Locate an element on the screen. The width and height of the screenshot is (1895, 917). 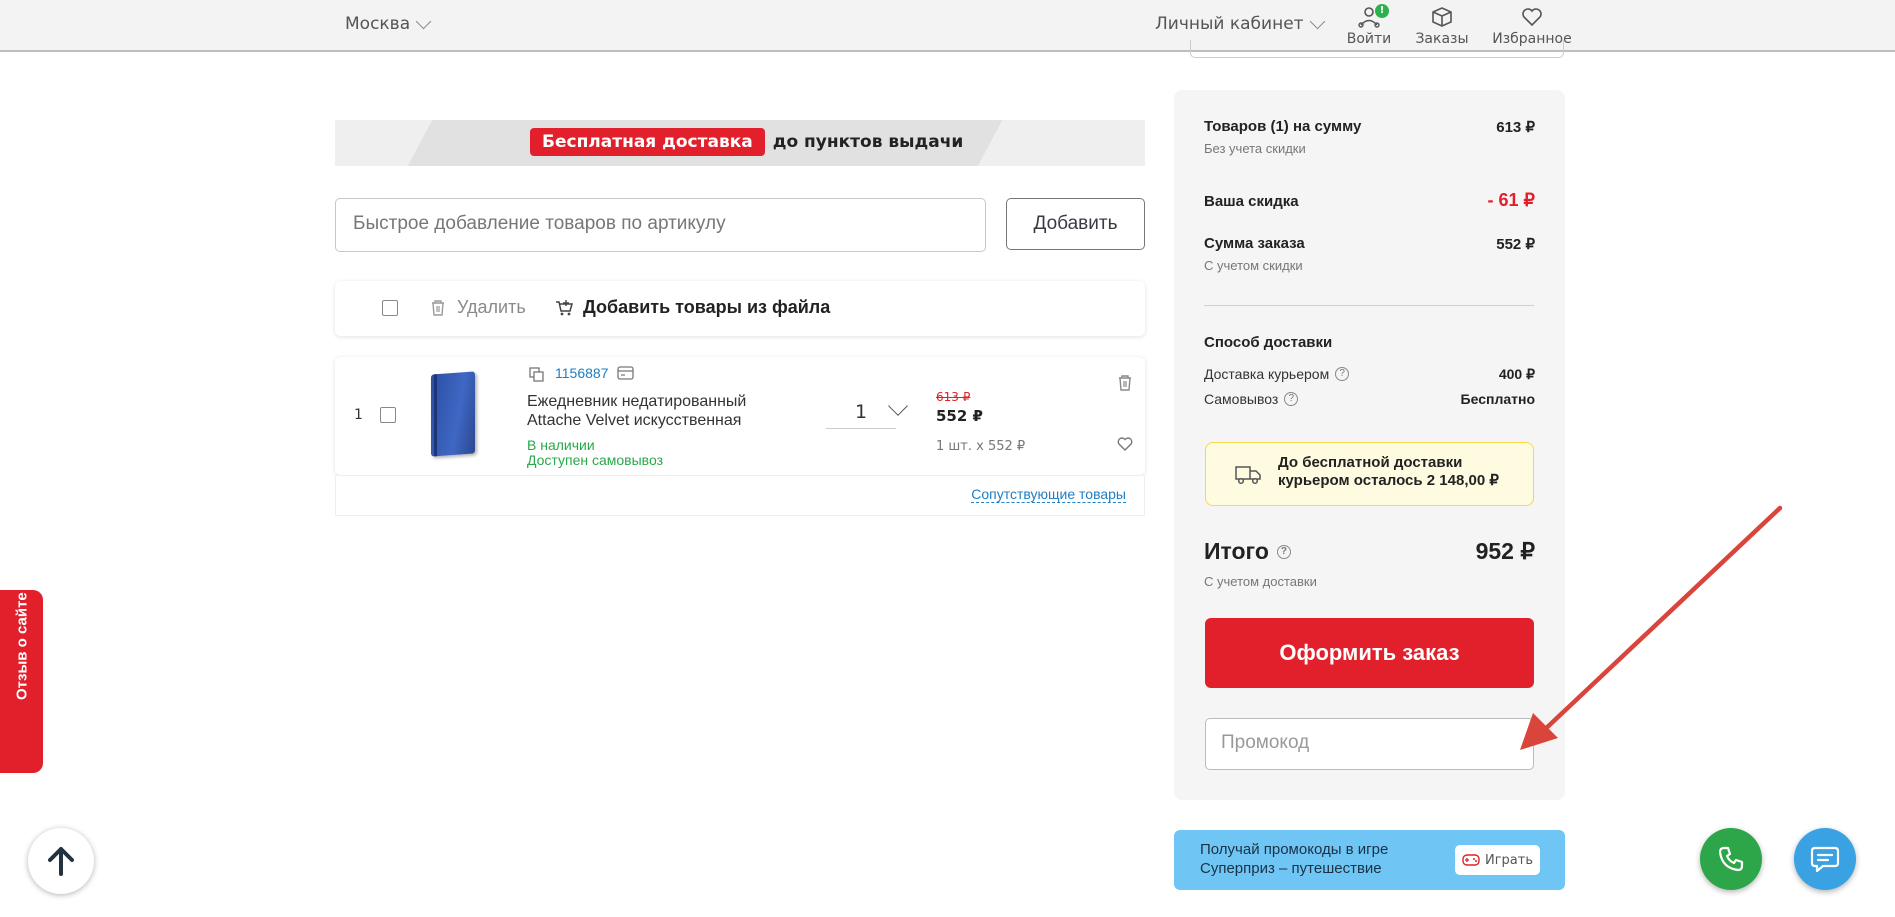
copy-icon is located at coordinates (537, 375).